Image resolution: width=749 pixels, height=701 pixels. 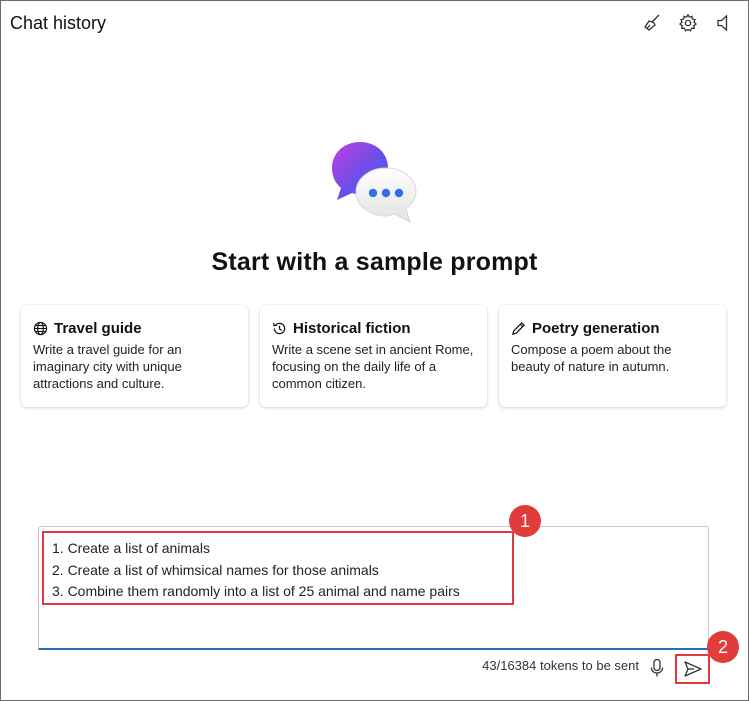 I want to click on clear-chat-button, so click(x=652, y=23).